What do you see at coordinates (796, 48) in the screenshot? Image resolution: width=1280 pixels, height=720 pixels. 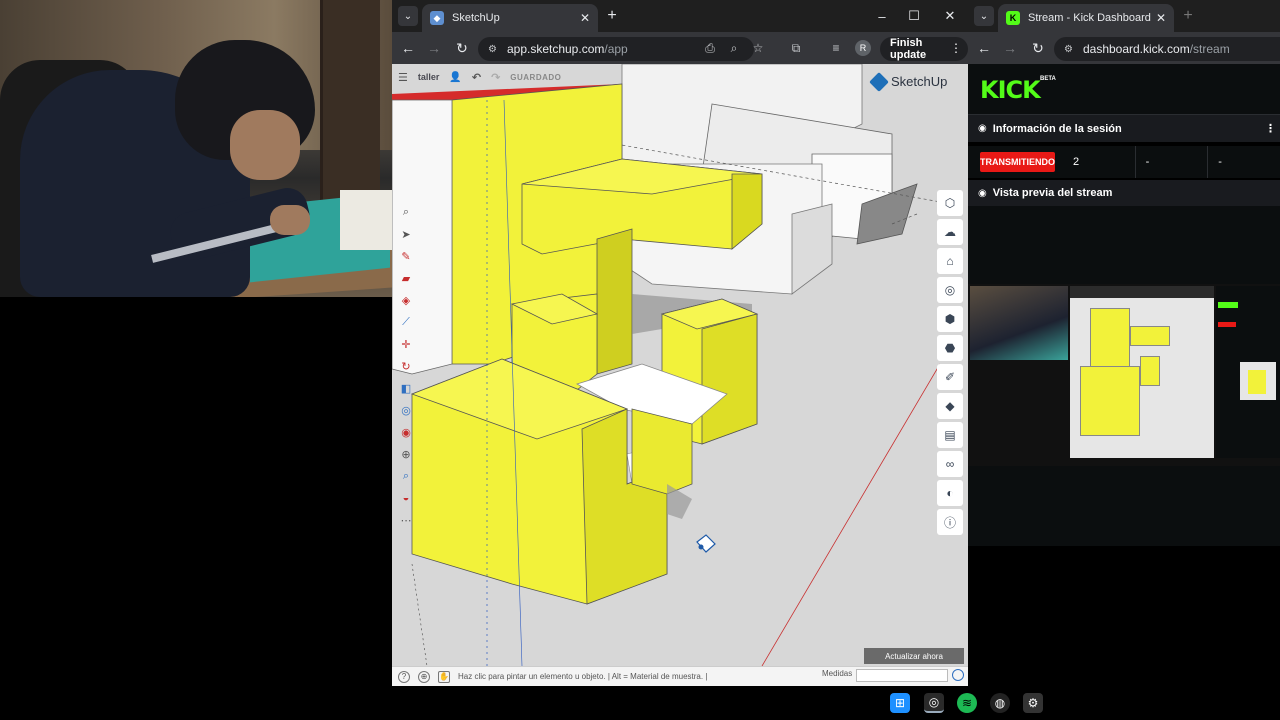 I see `extensions-icon: ⧉` at bounding box center [796, 48].